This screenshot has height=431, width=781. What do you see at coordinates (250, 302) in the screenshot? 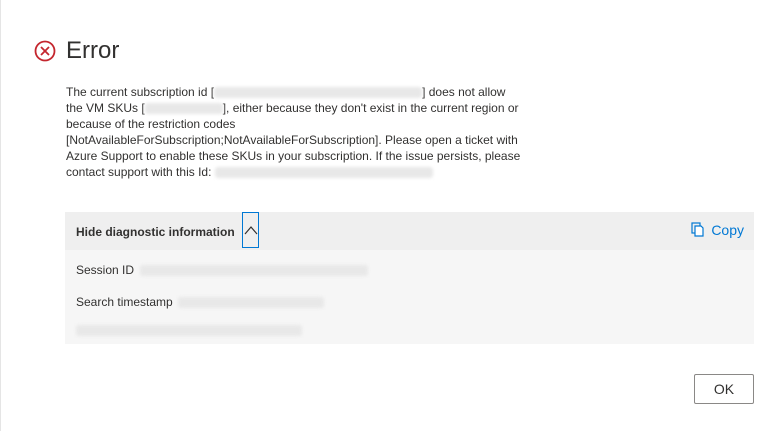
I see `redacted-timestamp` at bounding box center [250, 302].